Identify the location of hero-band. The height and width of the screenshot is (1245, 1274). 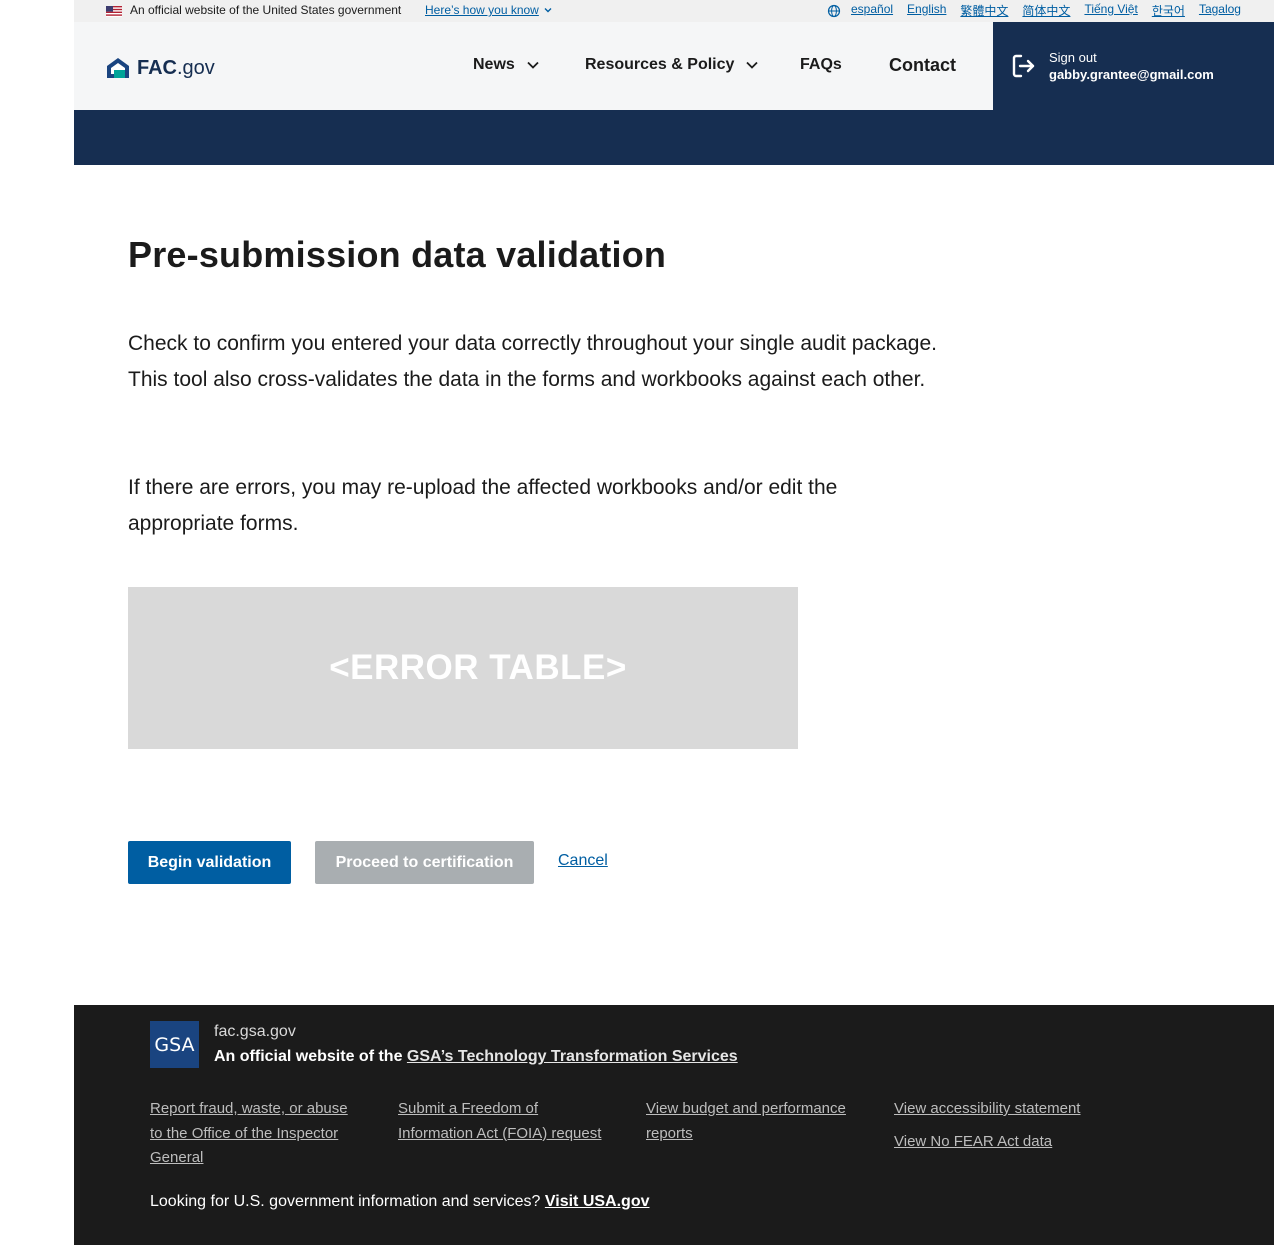
(674, 137).